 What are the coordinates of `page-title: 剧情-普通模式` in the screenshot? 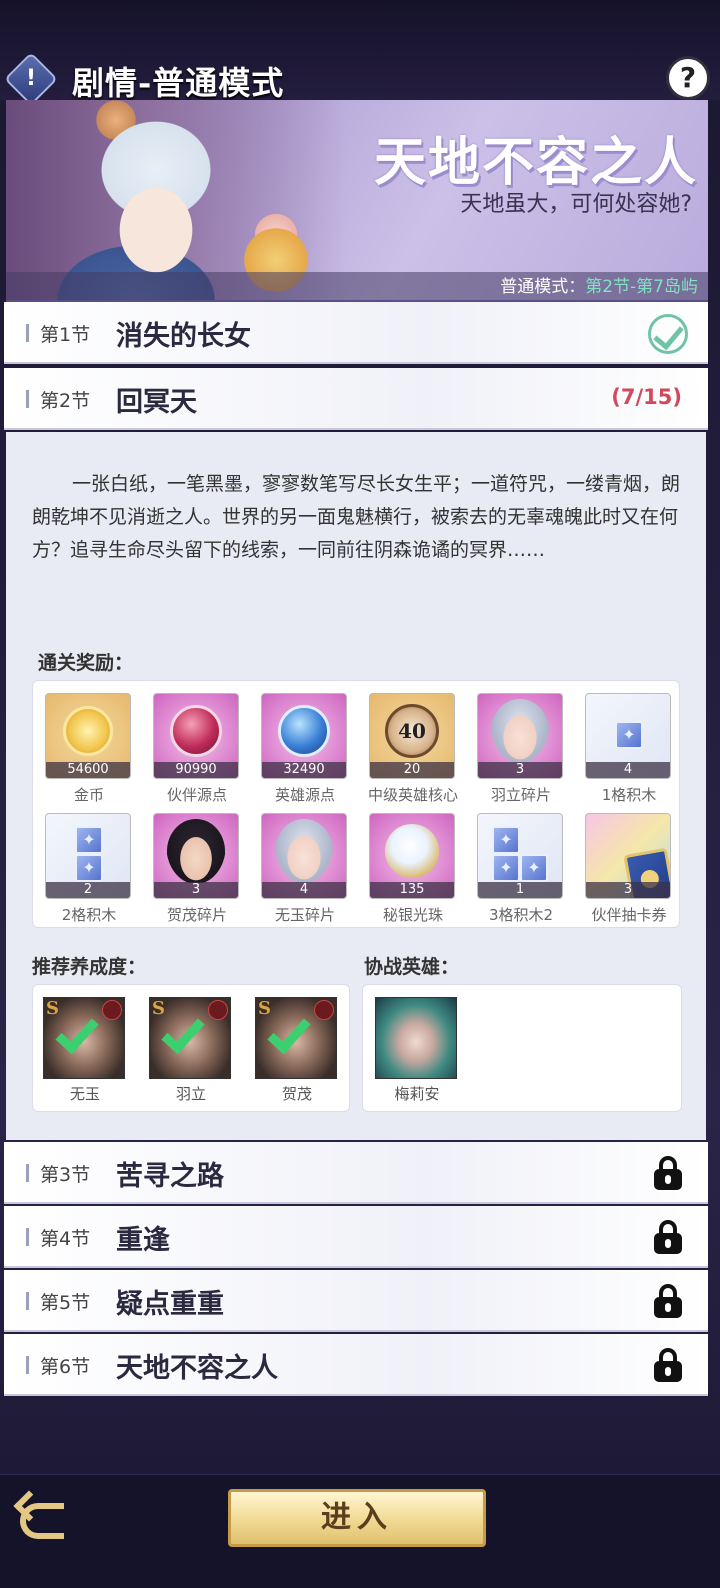 It's located at (178, 83).